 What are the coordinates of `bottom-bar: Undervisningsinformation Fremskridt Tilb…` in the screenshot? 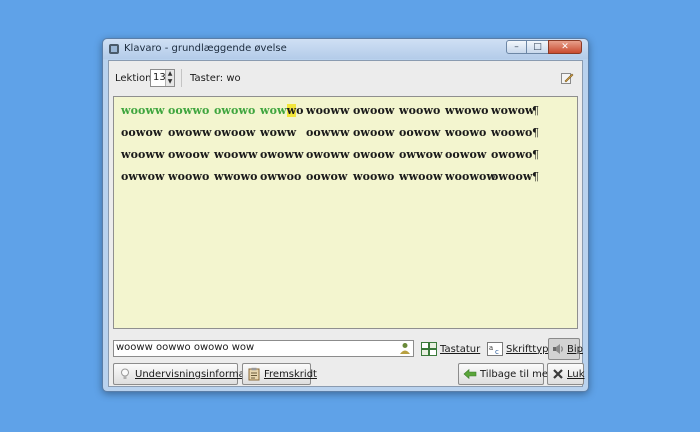 It's located at (349, 374).